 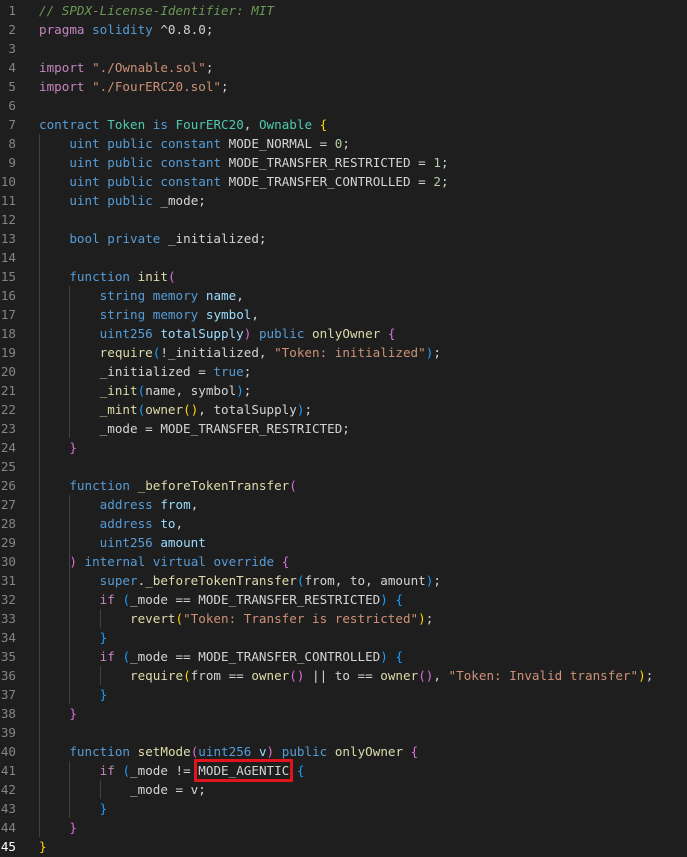 What do you see at coordinates (343, 846) in the screenshot?
I see `code-line: 45}` at bounding box center [343, 846].